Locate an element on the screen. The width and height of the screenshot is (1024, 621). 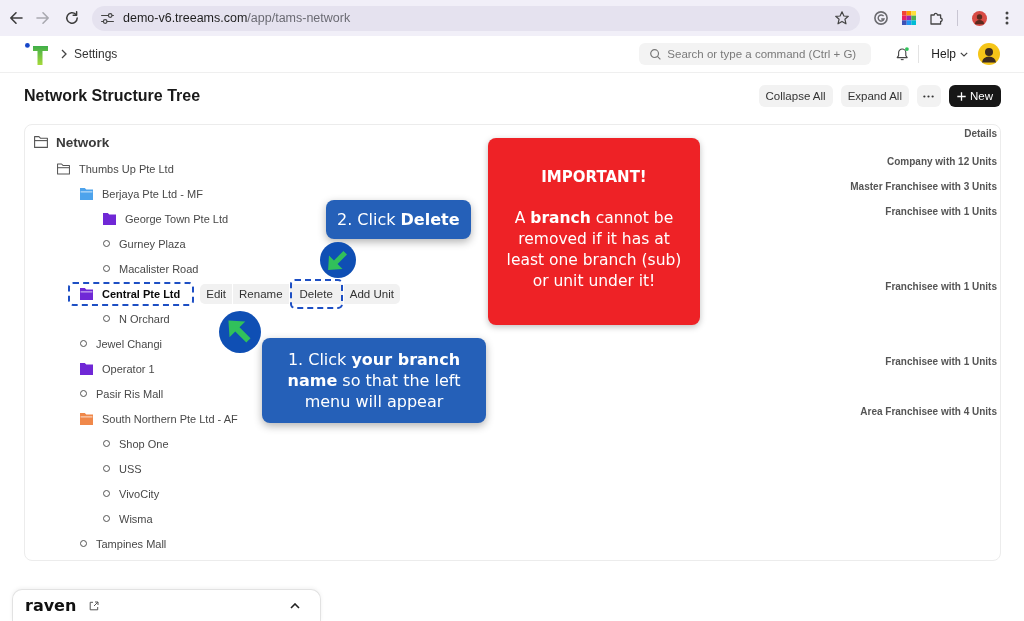
tree-item: Jewel Changi is located at coordinates (129, 343).